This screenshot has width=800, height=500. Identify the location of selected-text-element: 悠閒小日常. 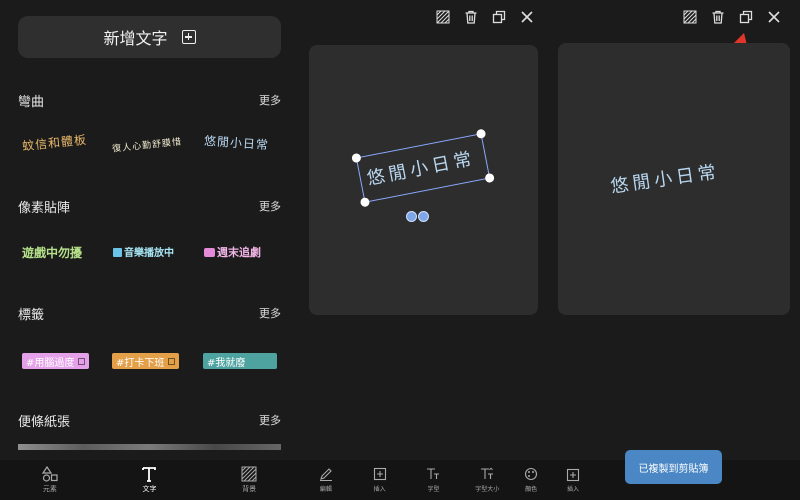
(423, 168).